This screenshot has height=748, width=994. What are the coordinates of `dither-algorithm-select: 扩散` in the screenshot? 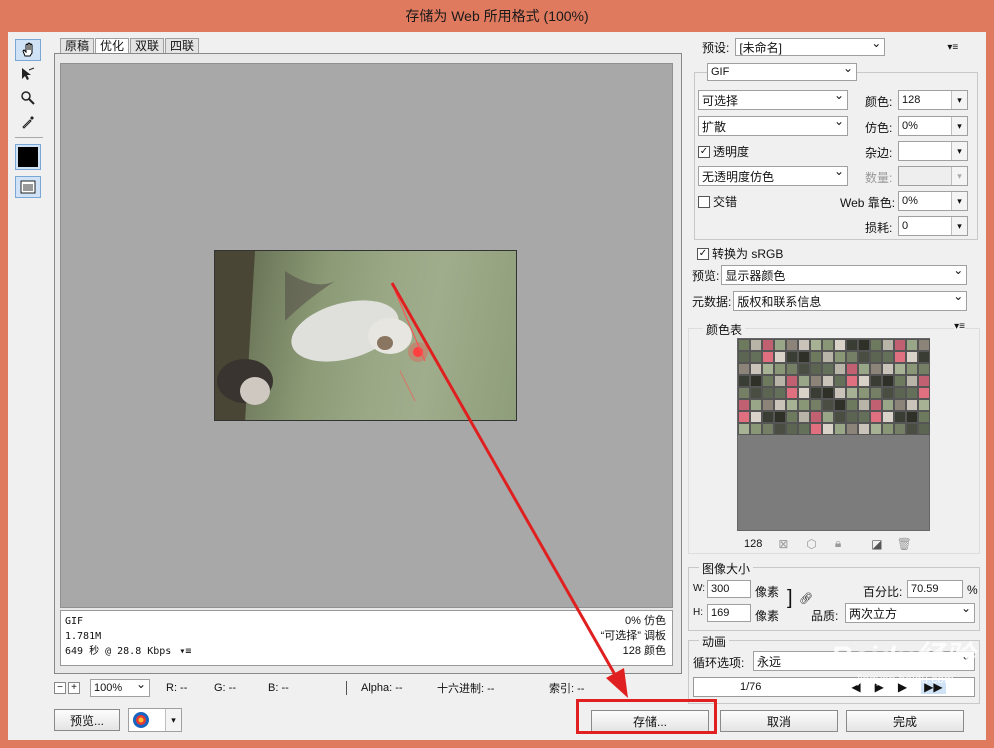 It's located at (773, 125).